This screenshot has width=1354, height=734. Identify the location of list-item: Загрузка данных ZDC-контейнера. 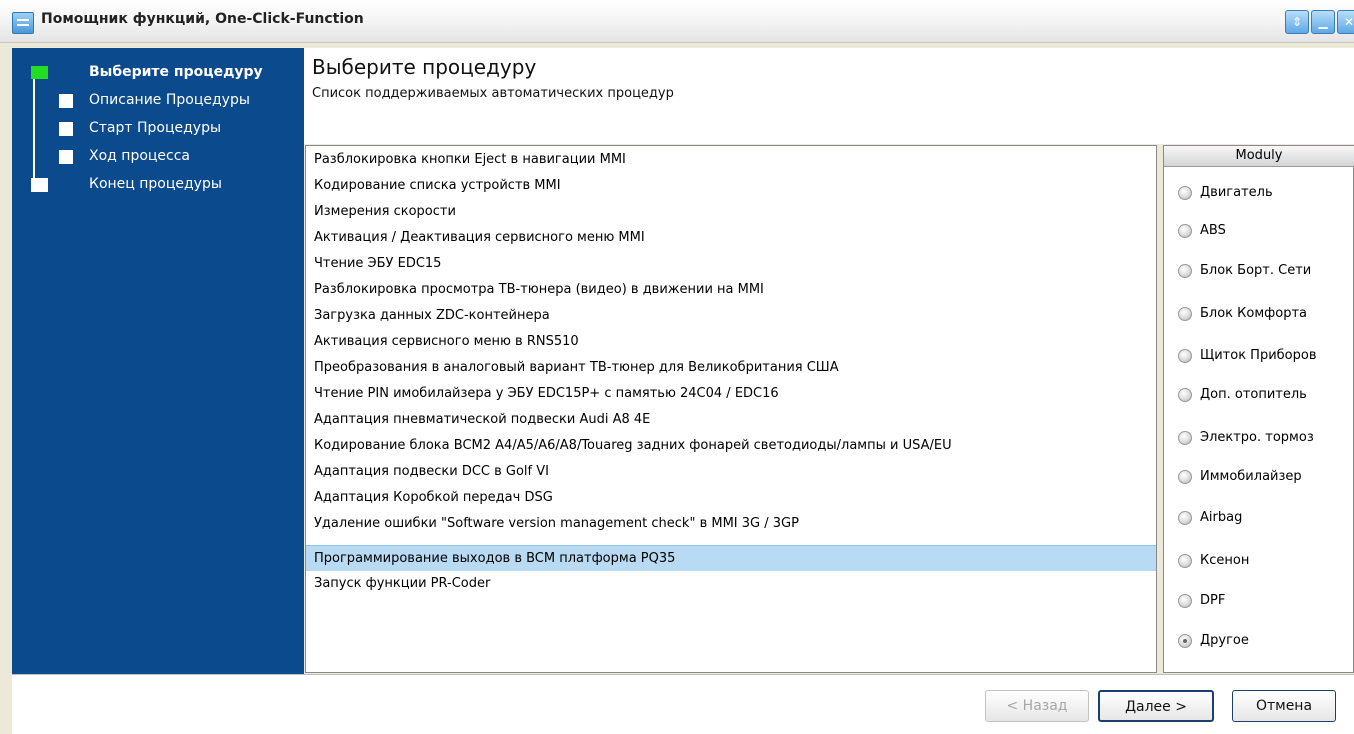
(731, 316).